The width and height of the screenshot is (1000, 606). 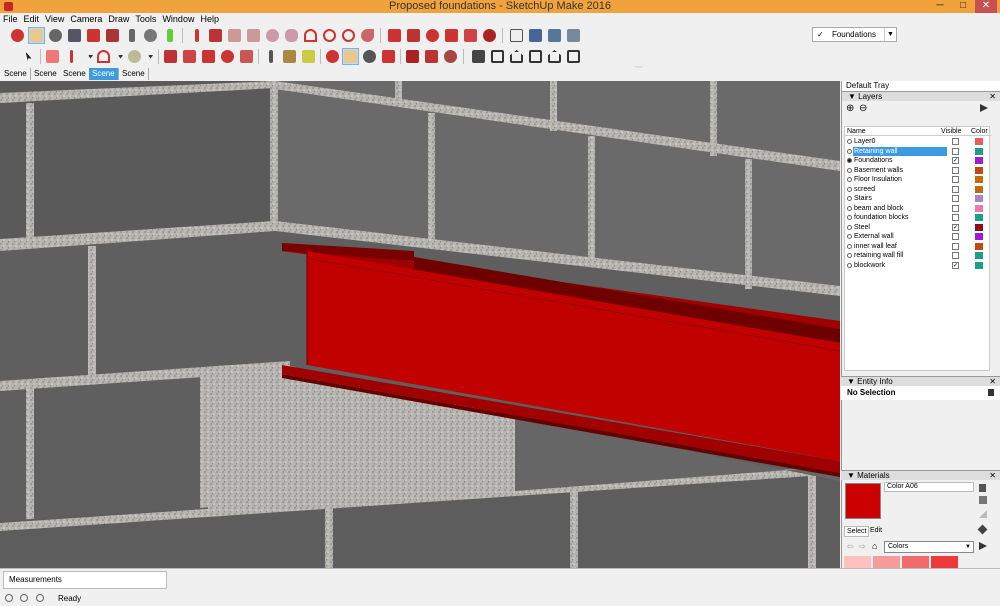 I want to click on scale-tool-icon, so click(x=470, y=35).